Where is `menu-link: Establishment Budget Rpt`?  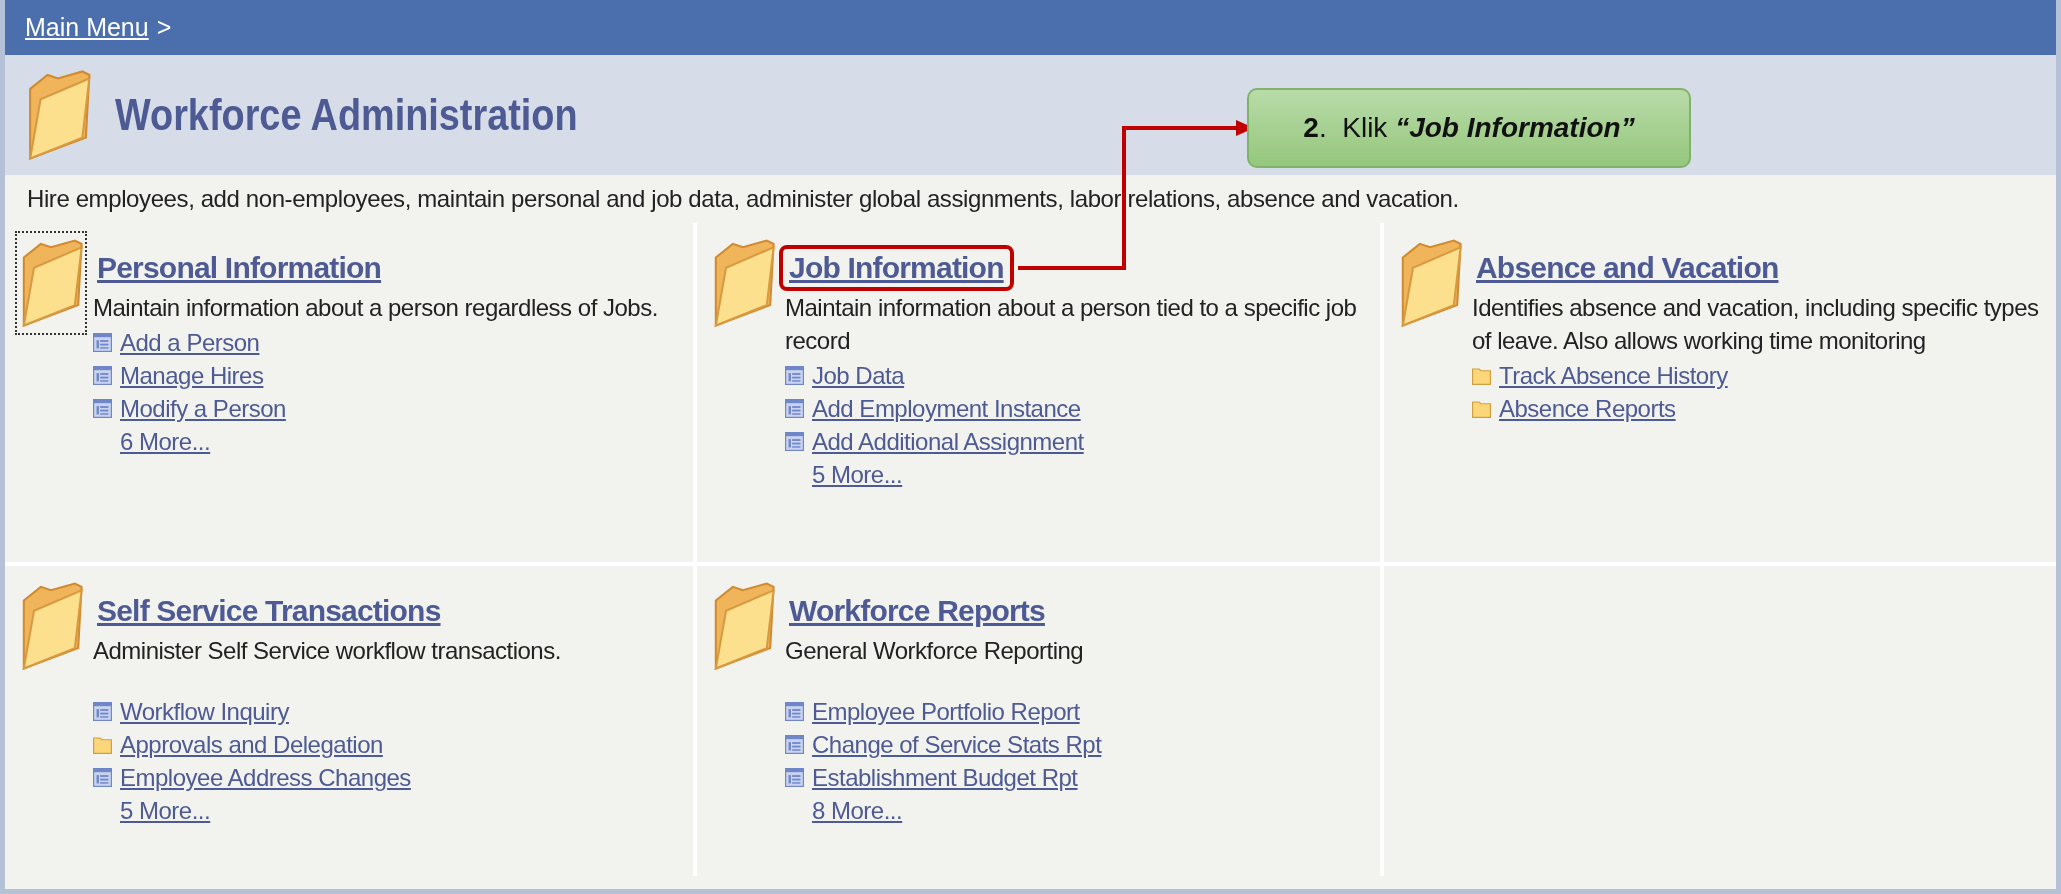 menu-link: Establishment Budget Rpt is located at coordinates (945, 777).